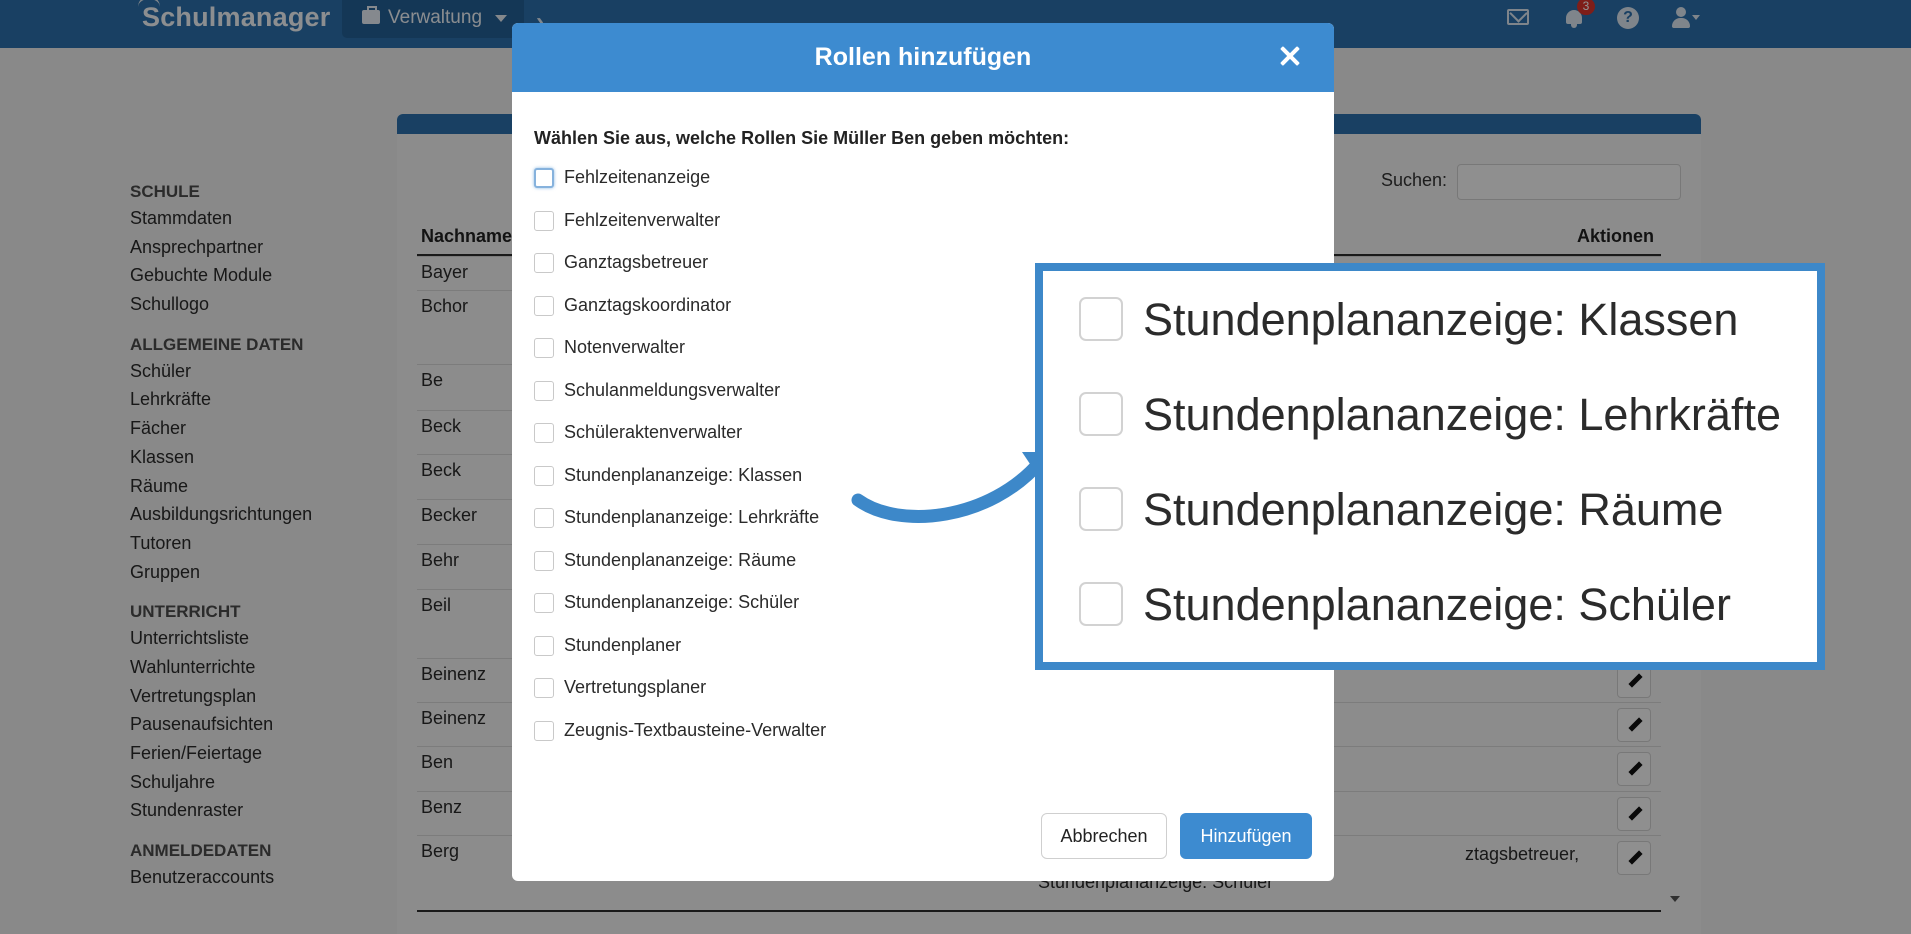 The height and width of the screenshot is (934, 1911). I want to click on zoomed-role-label: Stundenplananzeige: Lehrkräfte, so click(1462, 414).